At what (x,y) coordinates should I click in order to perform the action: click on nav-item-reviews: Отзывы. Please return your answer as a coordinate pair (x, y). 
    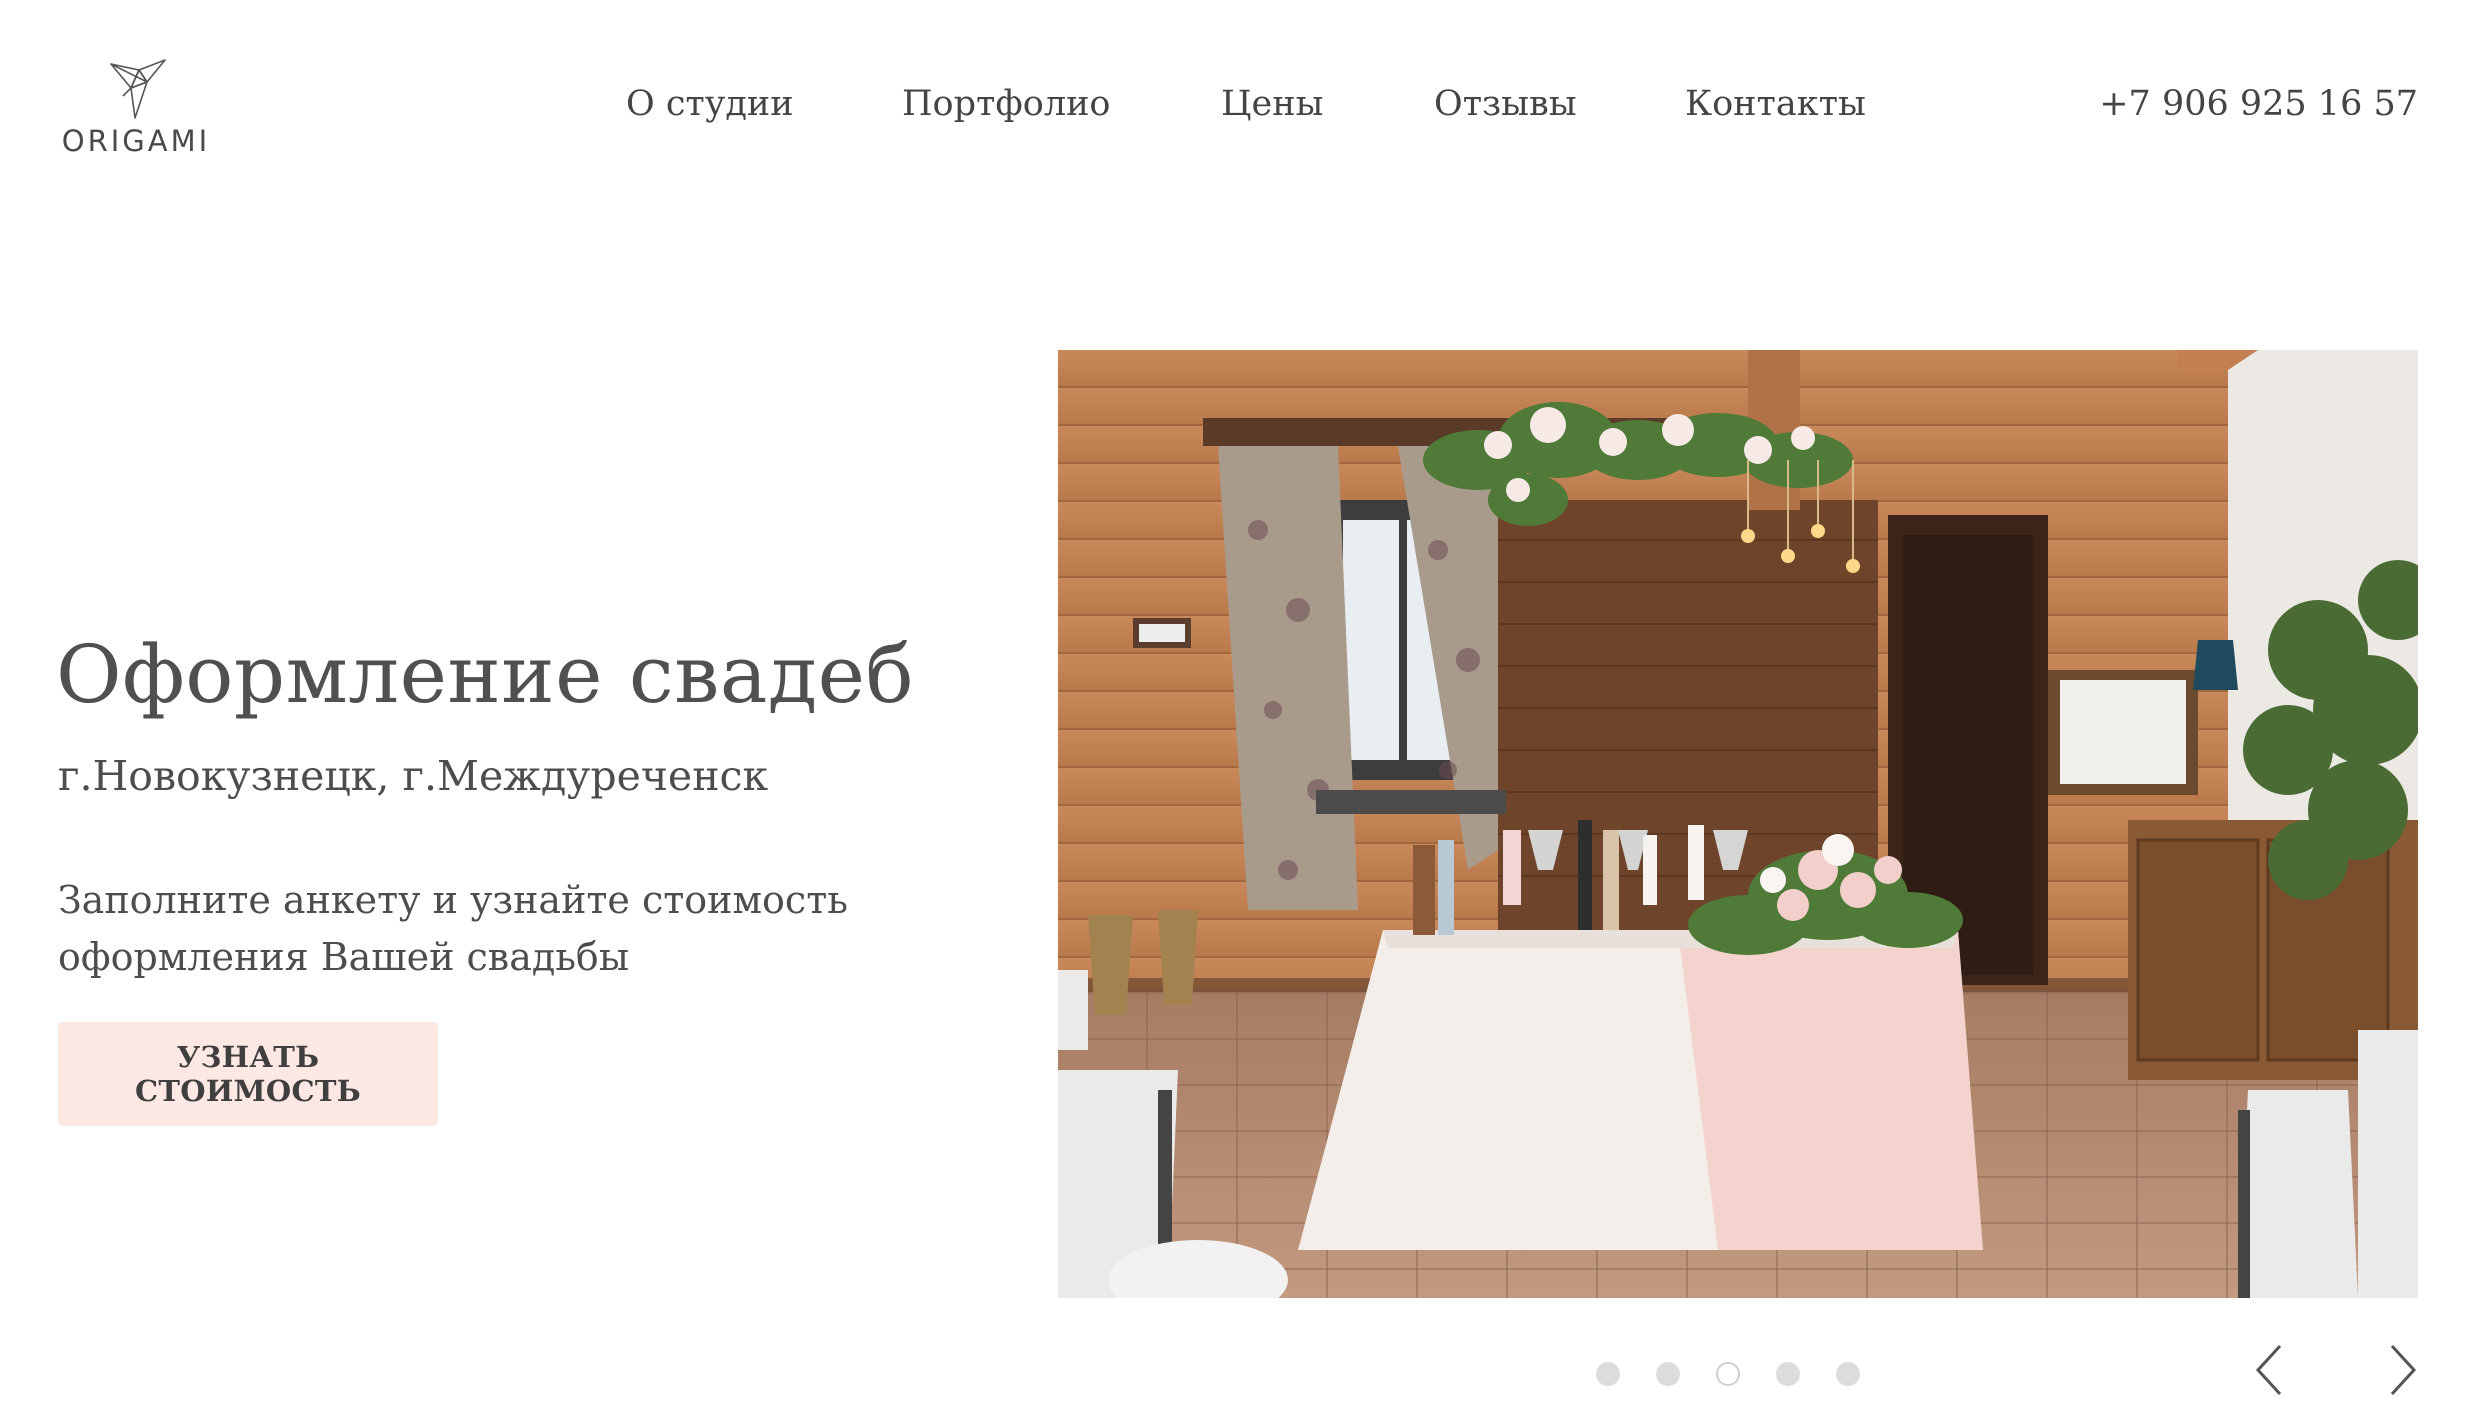
    Looking at the image, I should click on (1505, 104).